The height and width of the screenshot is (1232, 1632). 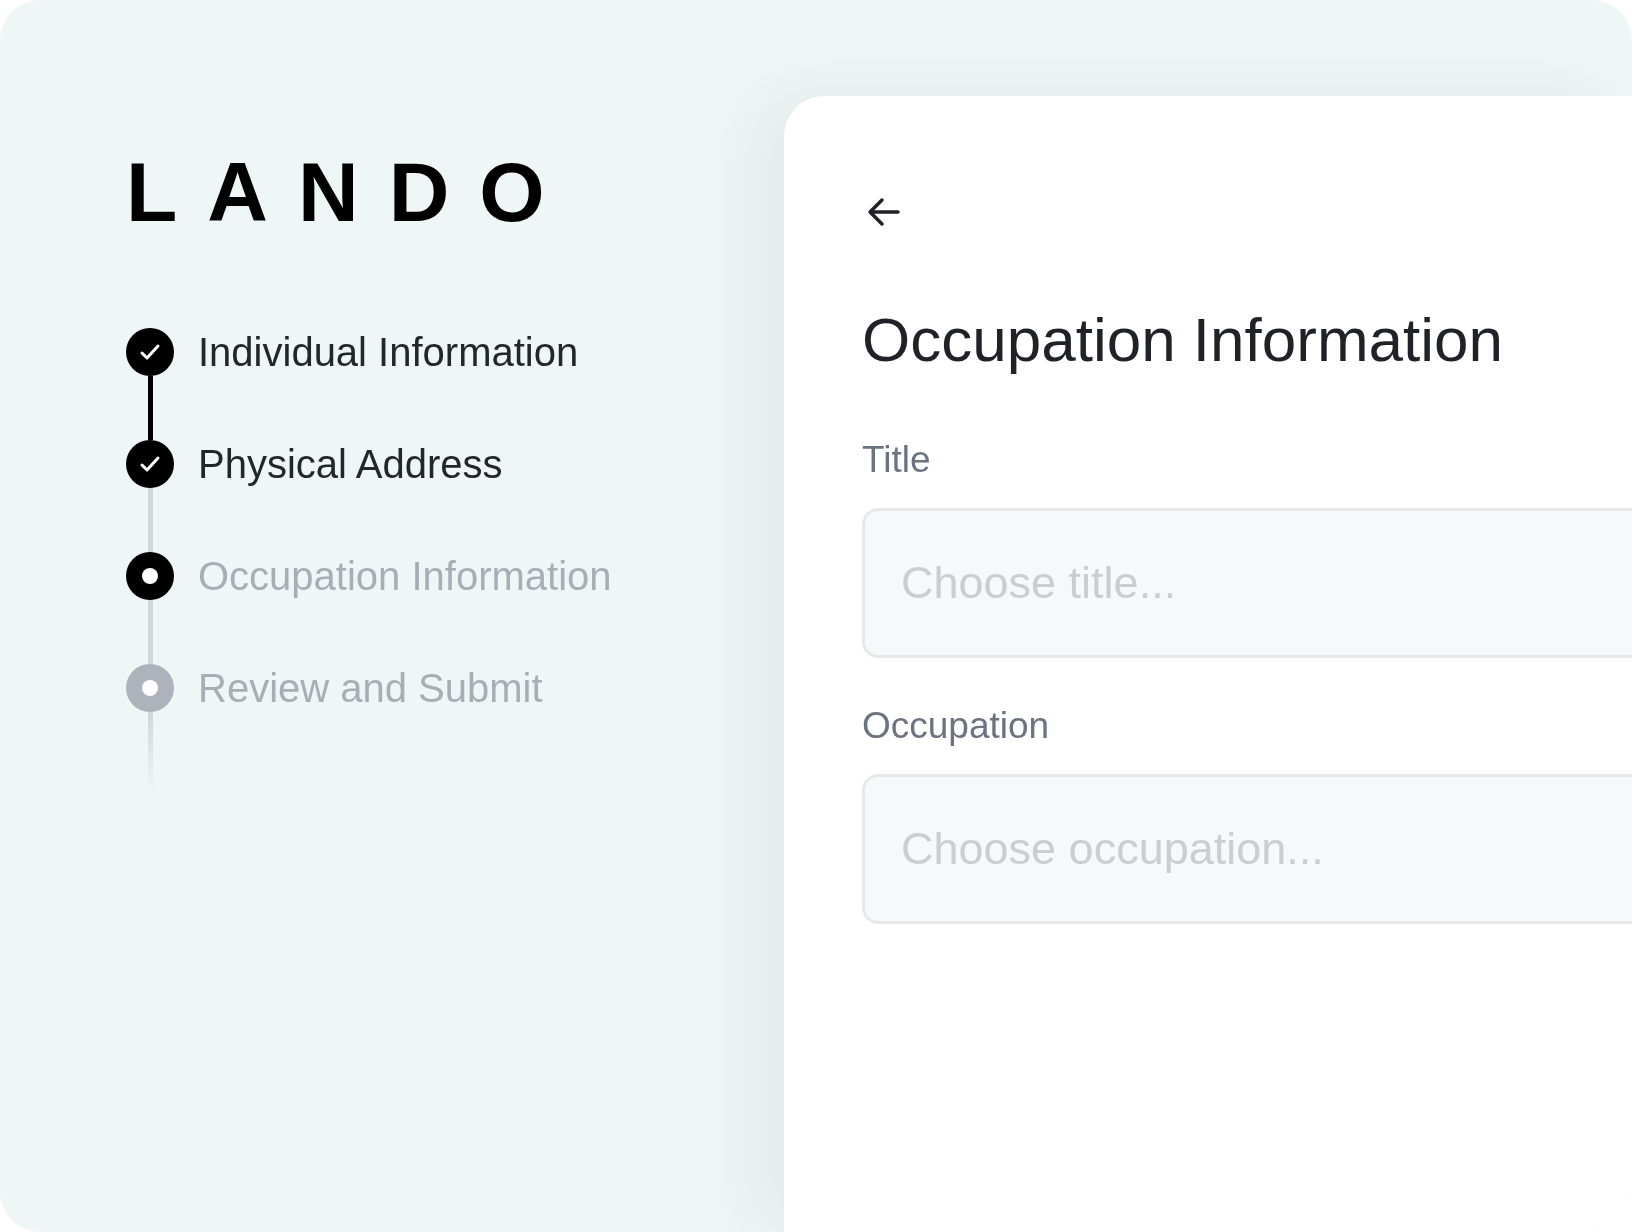 What do you see at coordinates (1182, 340) in the screenshot?
I see `page-heading: Occupation Information` at bounding box center [1182, 340].